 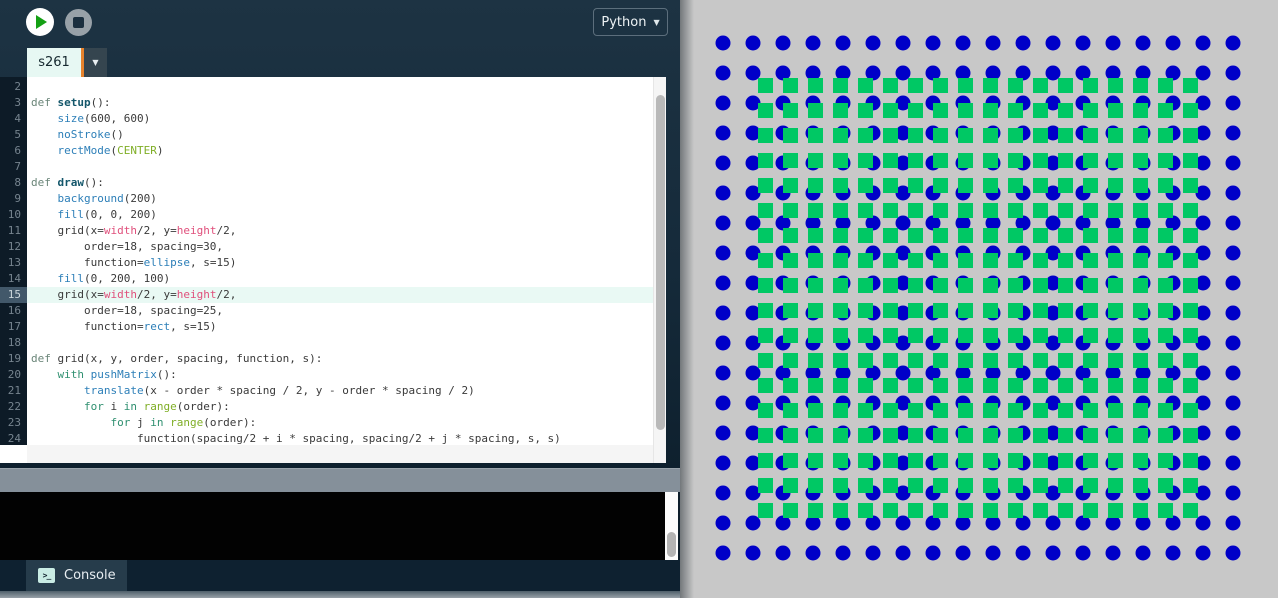 I want to click on file-tab: s261, so click(x=55, y=62).